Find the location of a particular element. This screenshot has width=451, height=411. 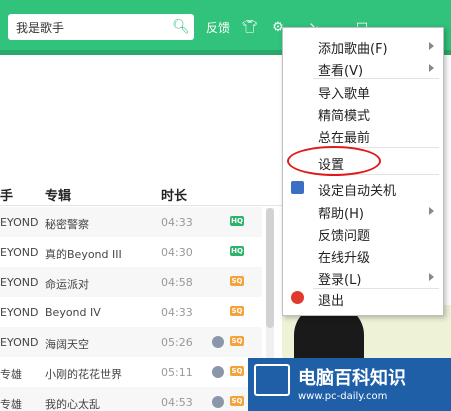

row-album: 我的心太乱 is located at coordinates (72, 403).